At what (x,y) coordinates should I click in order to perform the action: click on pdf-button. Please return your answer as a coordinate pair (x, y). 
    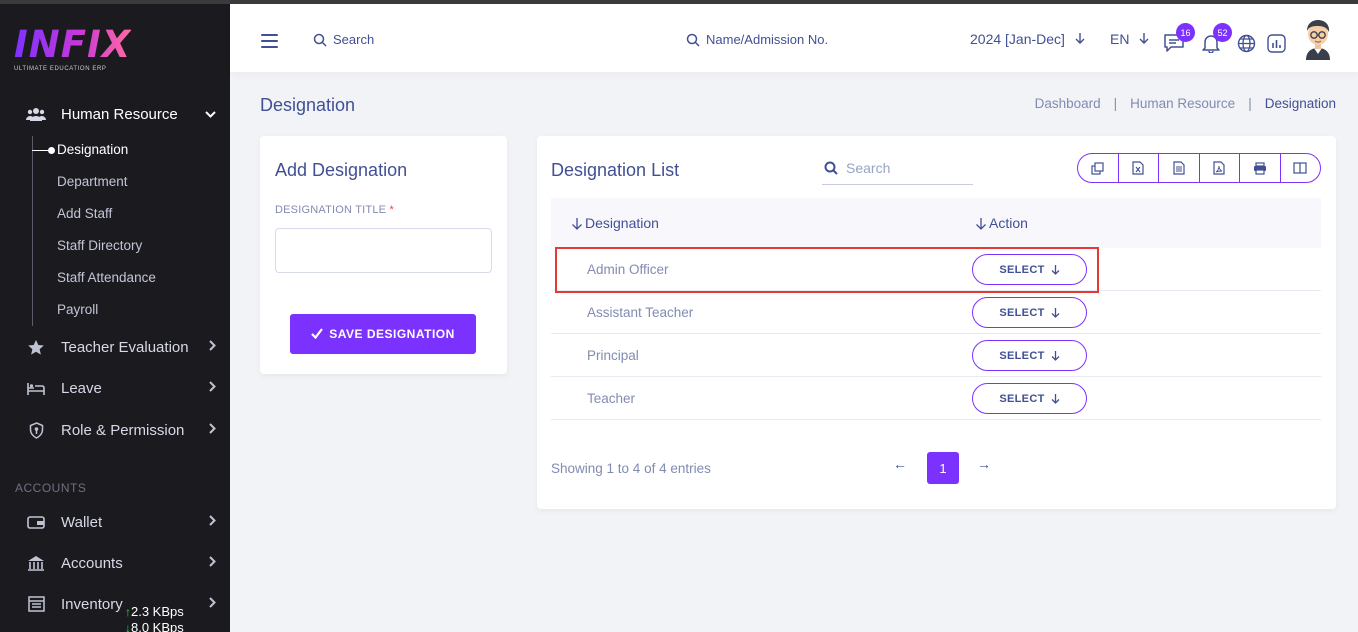
    Looking at the image, I should click on (1220, 168).